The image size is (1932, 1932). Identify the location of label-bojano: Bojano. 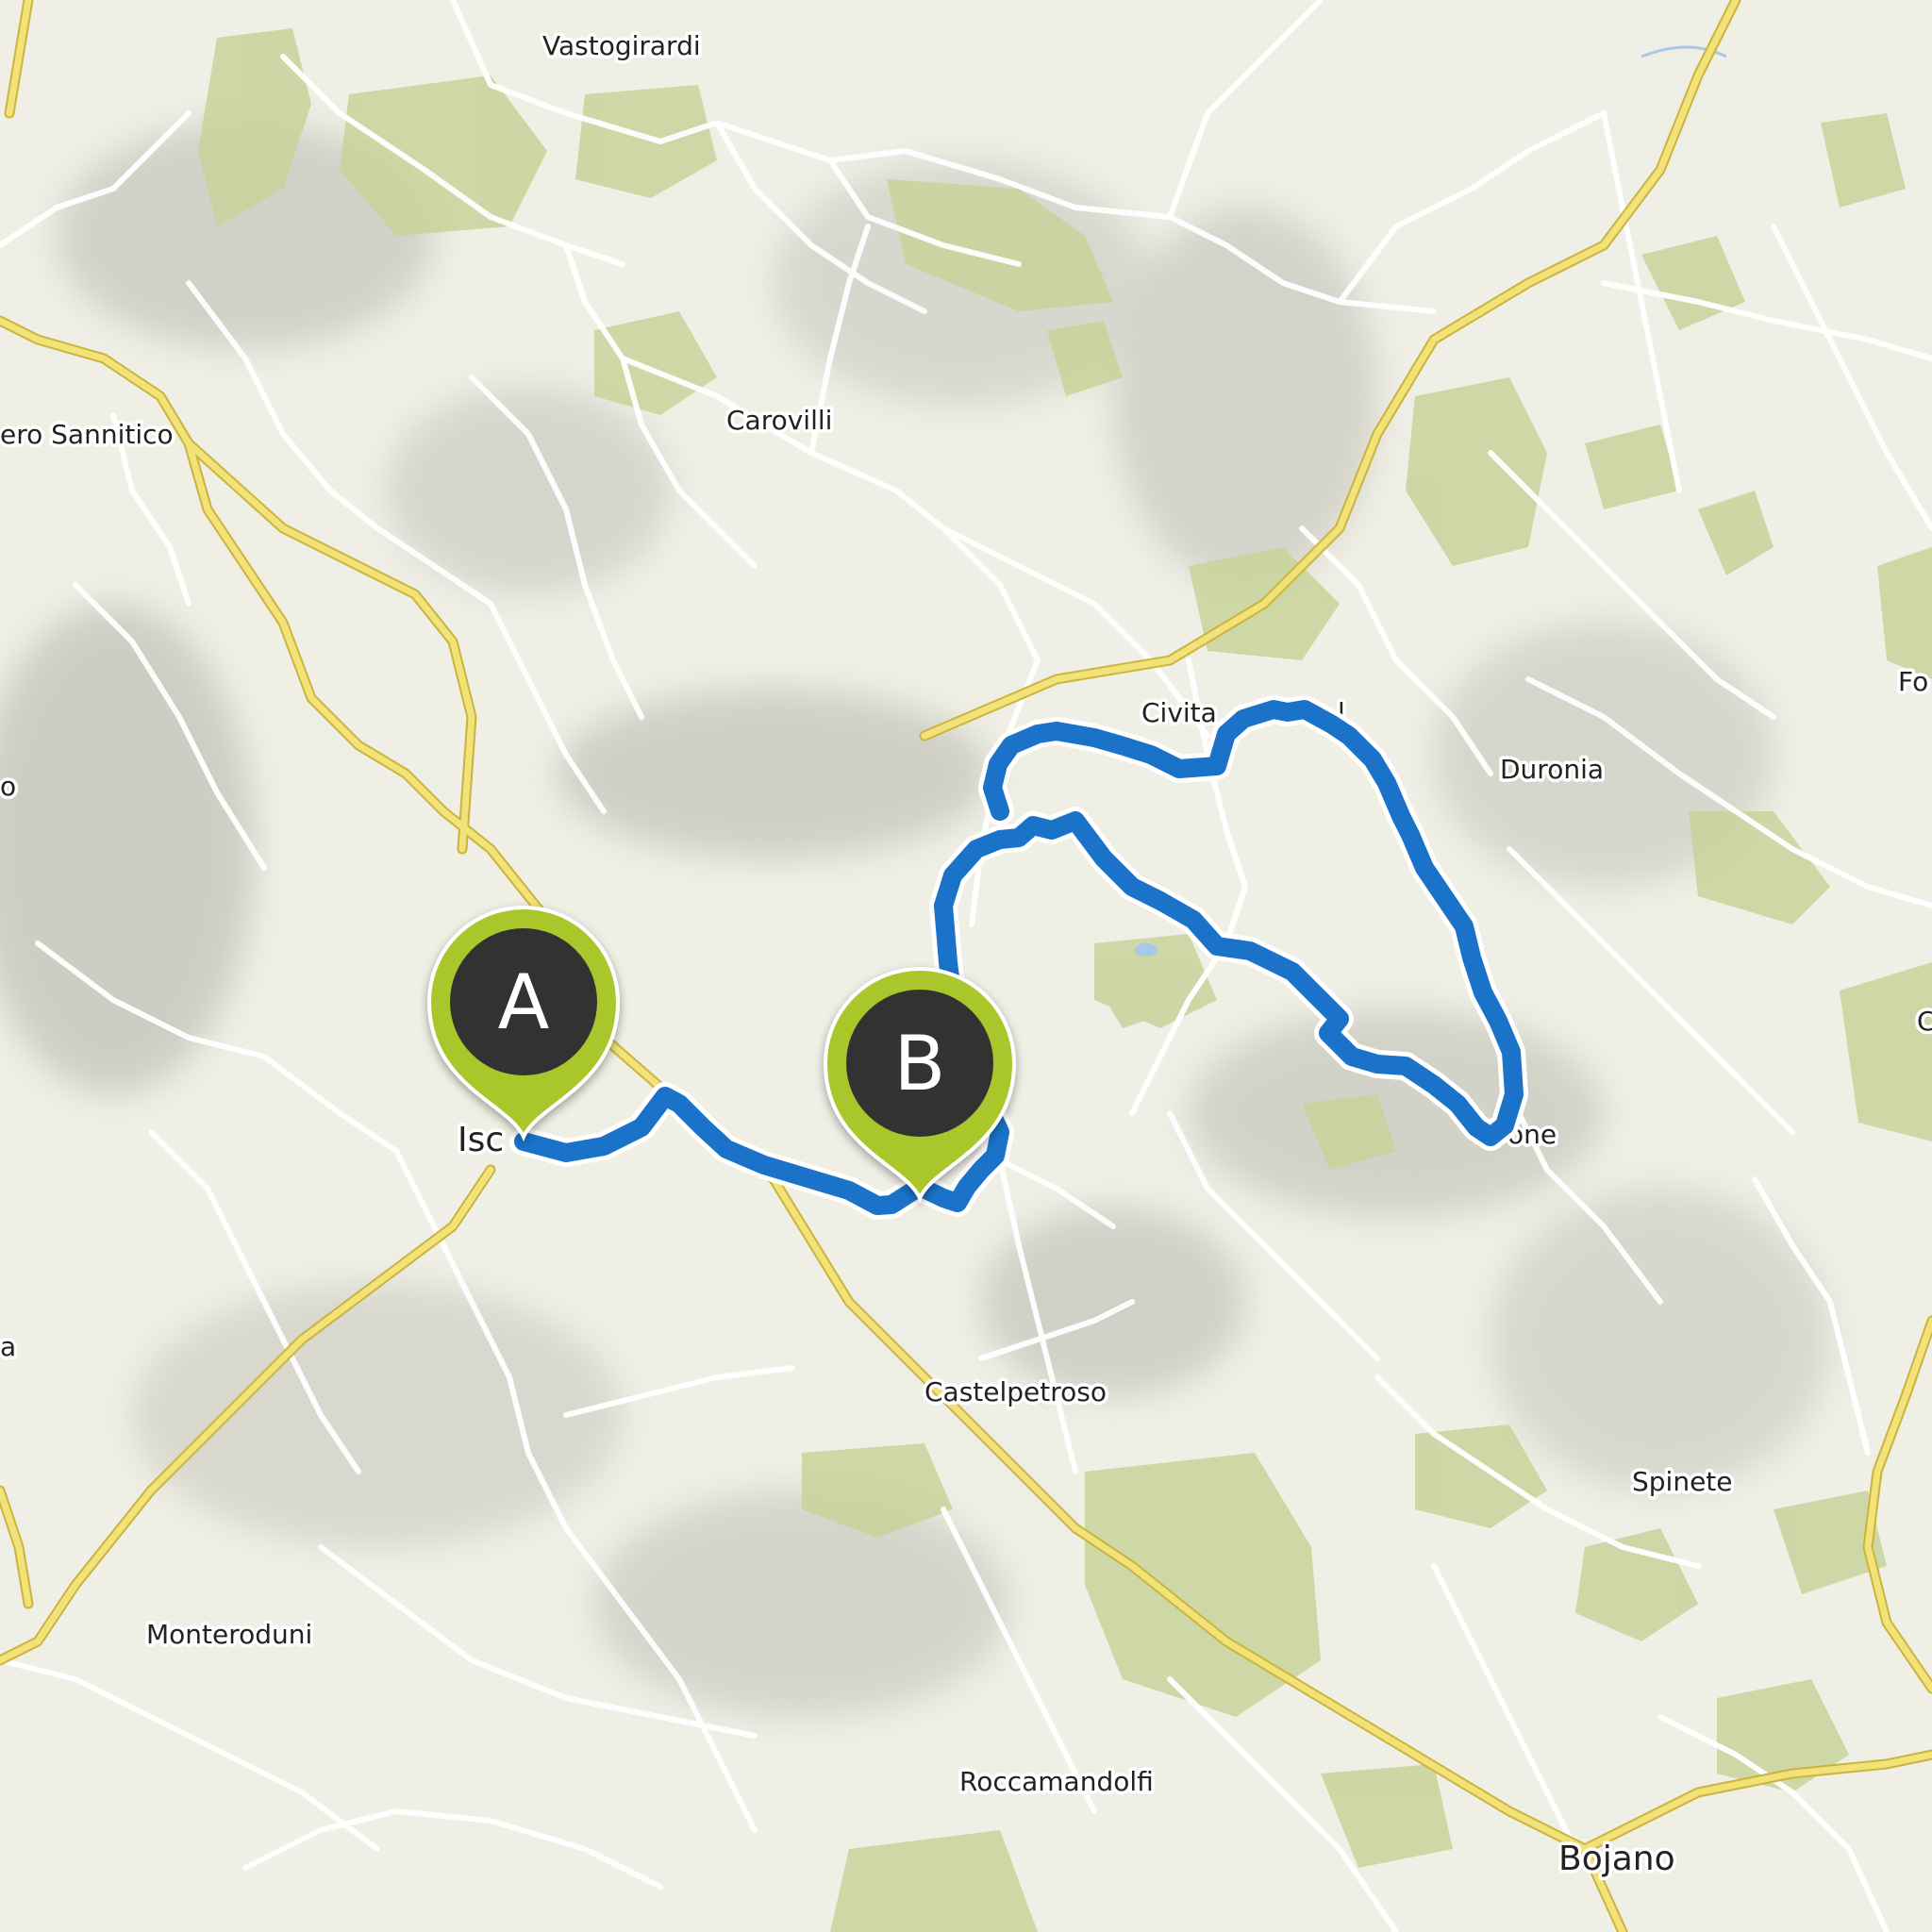
(1616, 1859).